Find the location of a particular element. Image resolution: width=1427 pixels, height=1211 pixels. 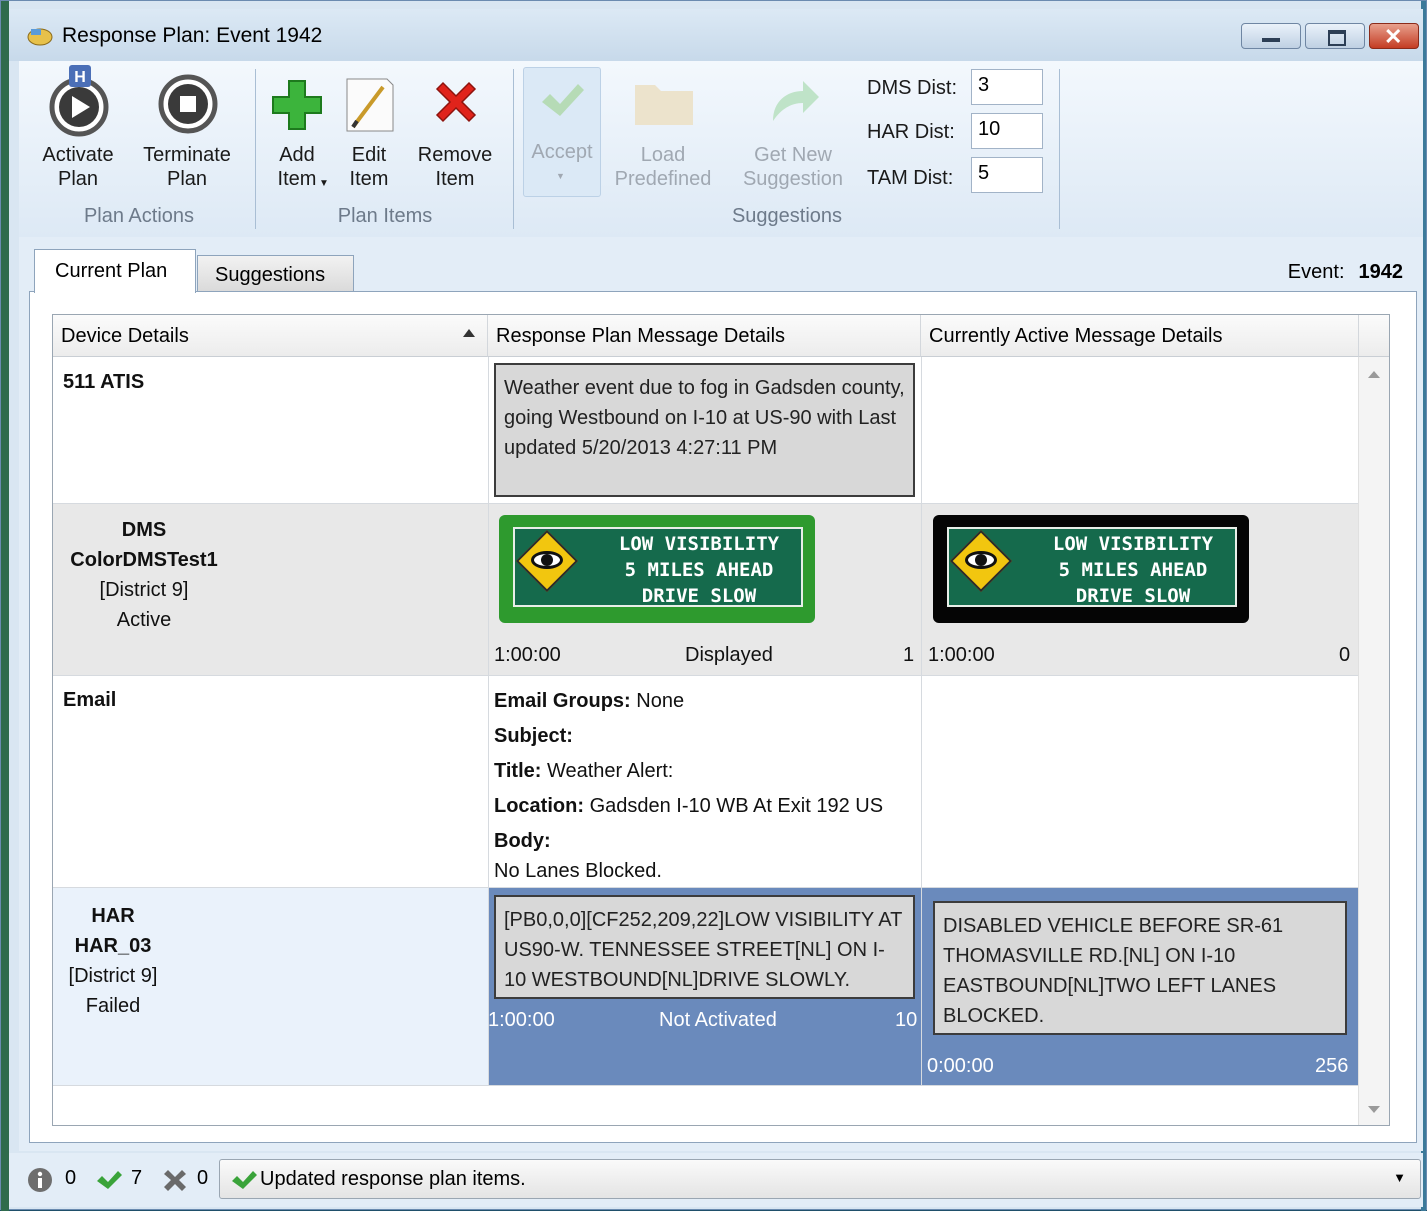

column-header-label: Device Details is located at coordinates (125, 336).